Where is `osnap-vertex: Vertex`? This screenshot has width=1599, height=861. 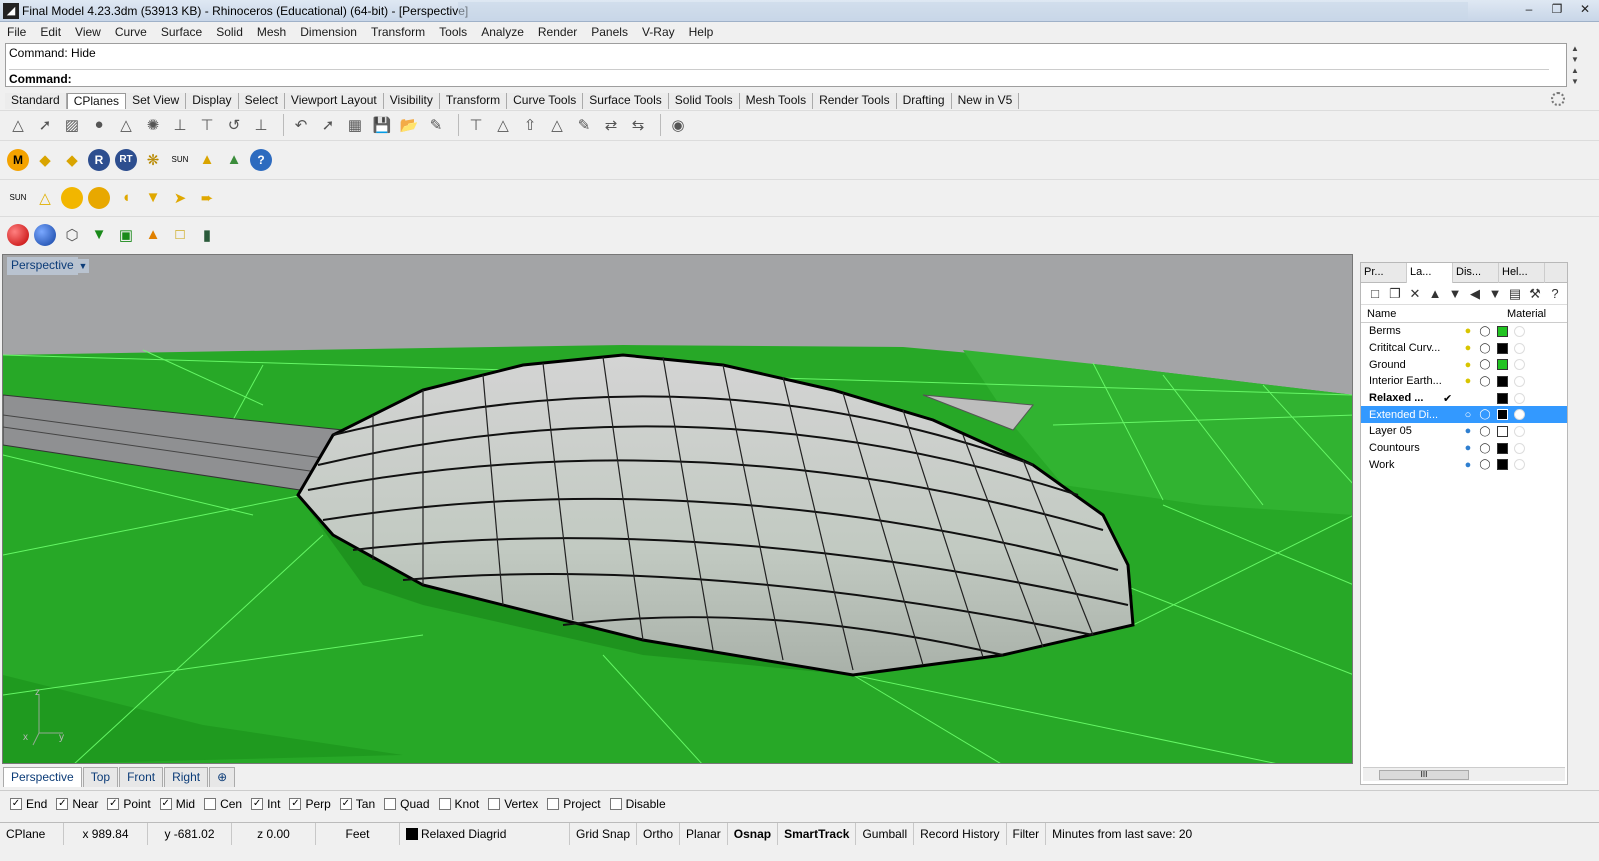
osnap-vertex: Vertex is located at coordinates (513, 804).